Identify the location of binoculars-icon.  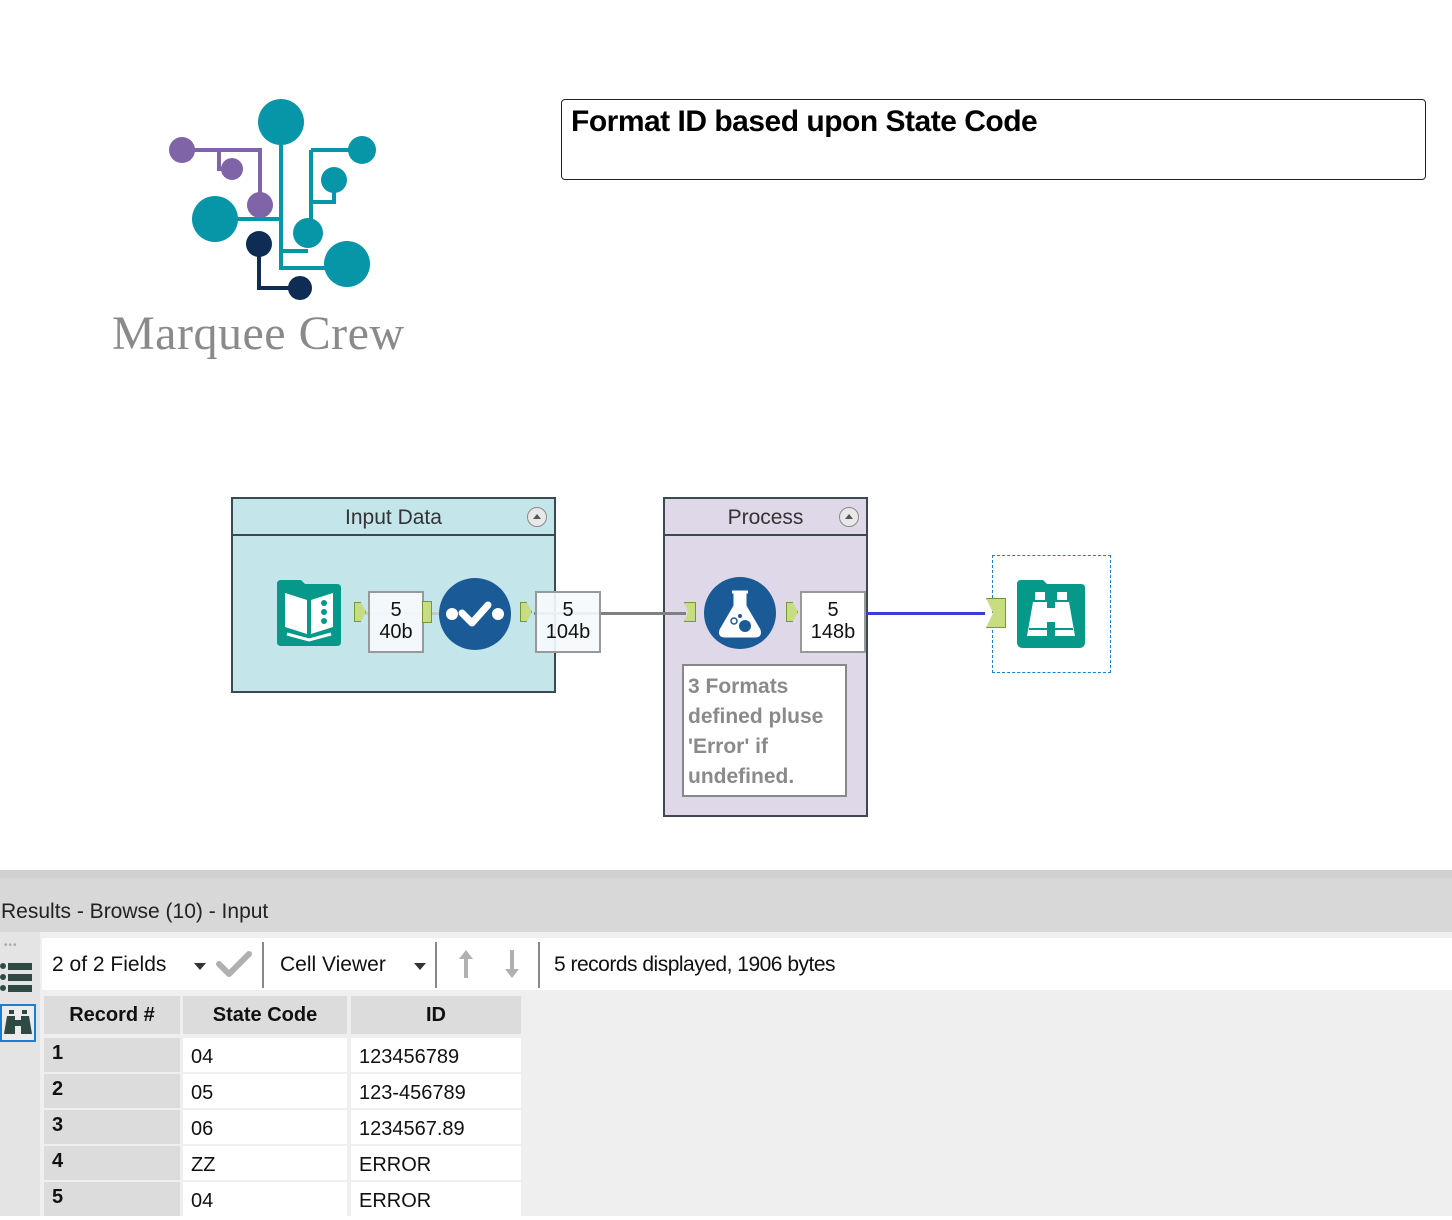
(18, 1022).